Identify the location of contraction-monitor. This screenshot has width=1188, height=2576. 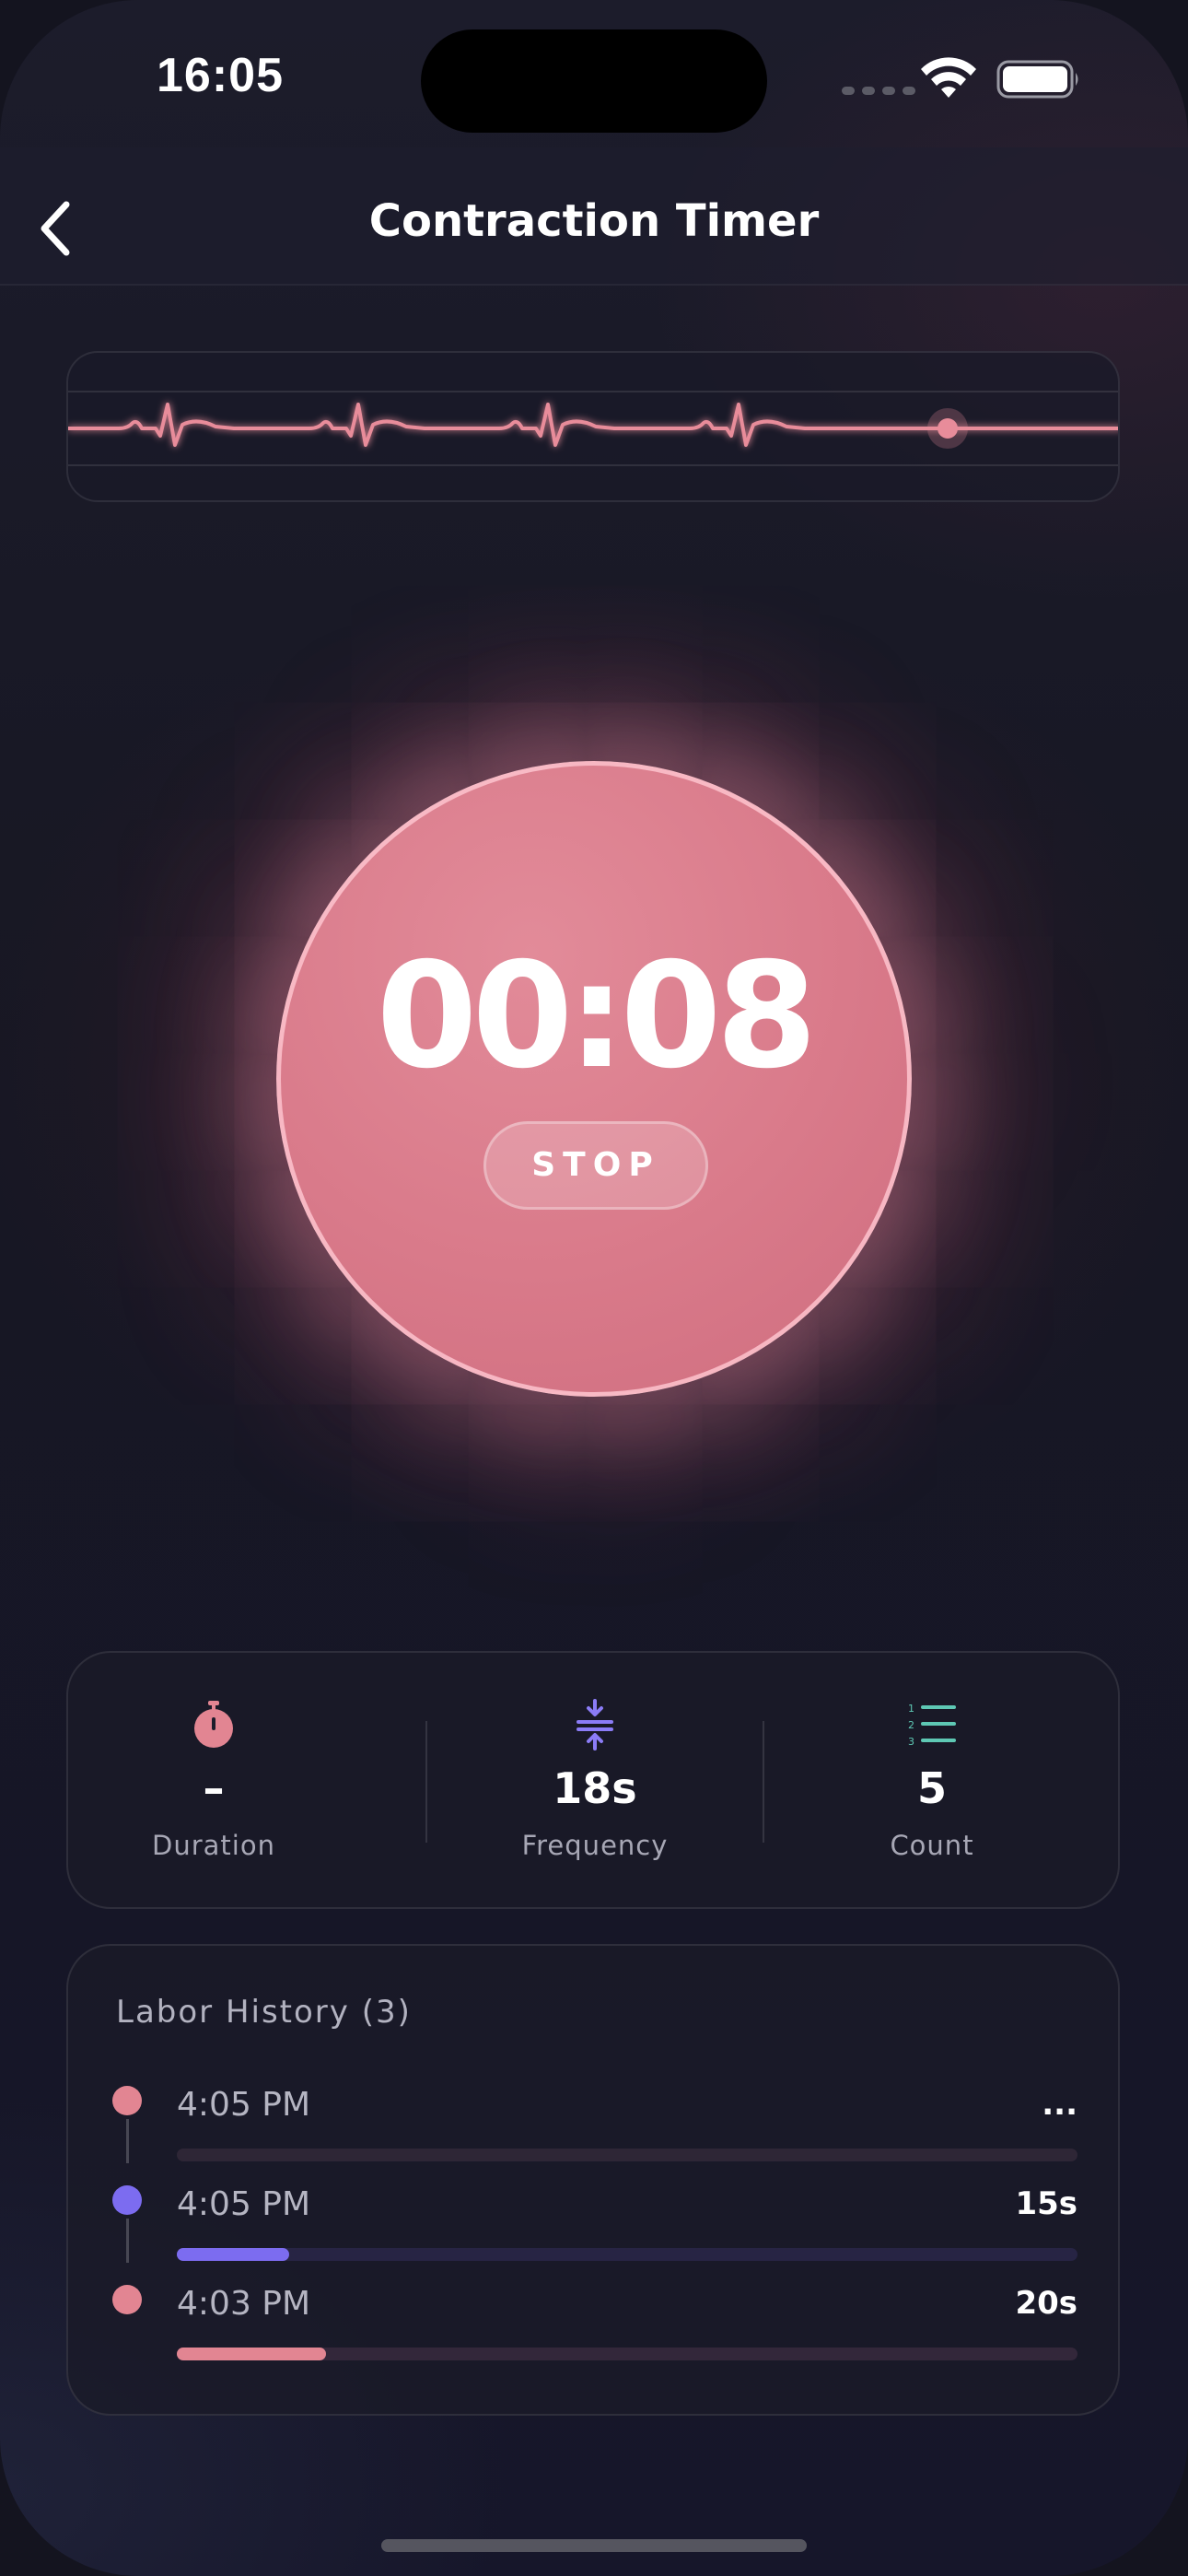
(593, 427).